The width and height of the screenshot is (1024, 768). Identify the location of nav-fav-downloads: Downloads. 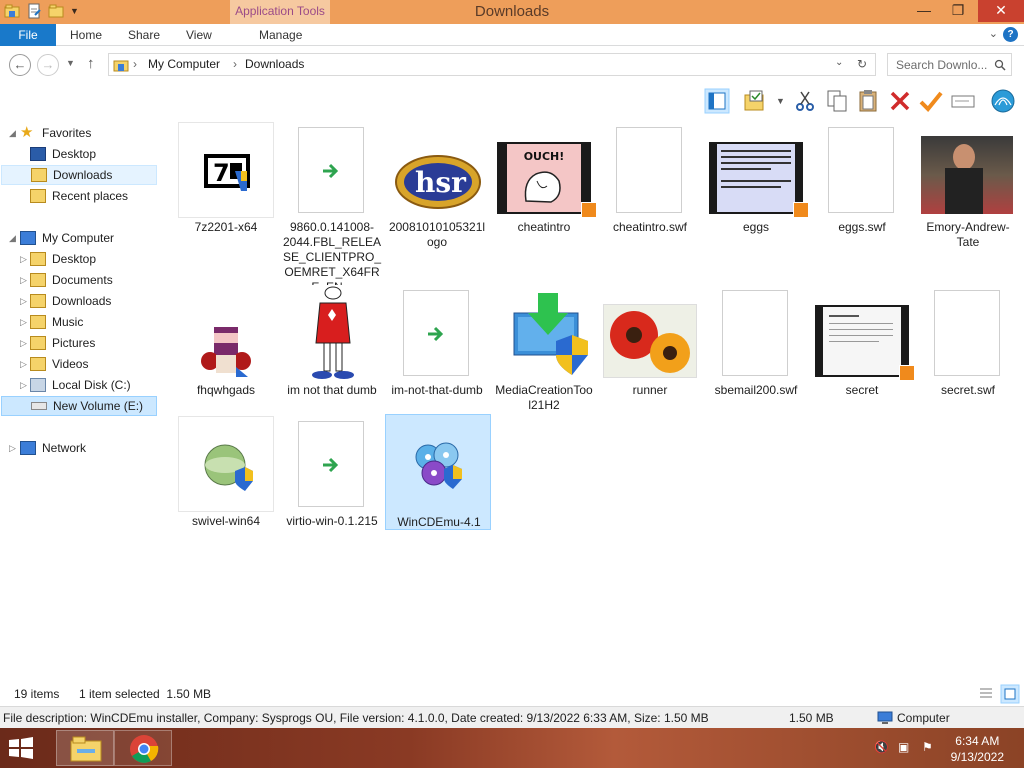
(79, 175).